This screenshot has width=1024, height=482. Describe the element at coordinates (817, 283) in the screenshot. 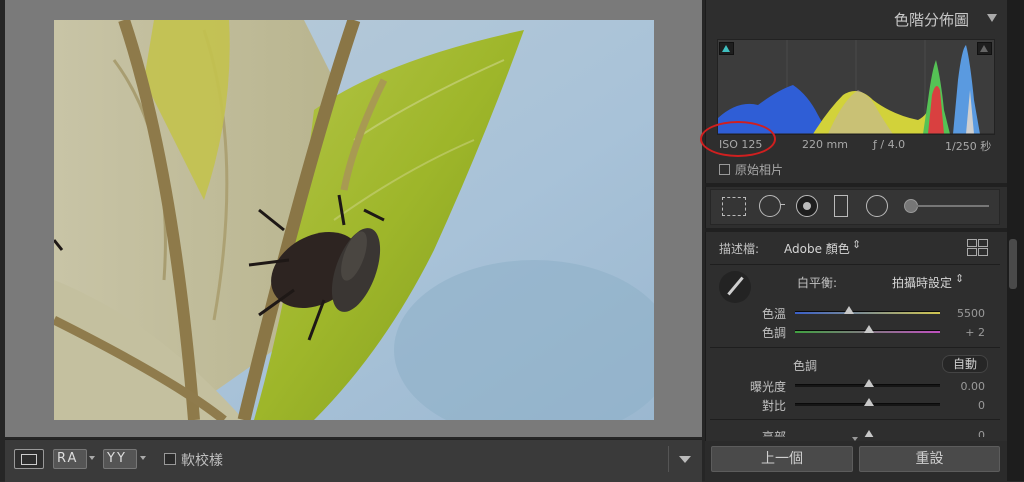

I see `wb-label: 白平衡:` at that location.